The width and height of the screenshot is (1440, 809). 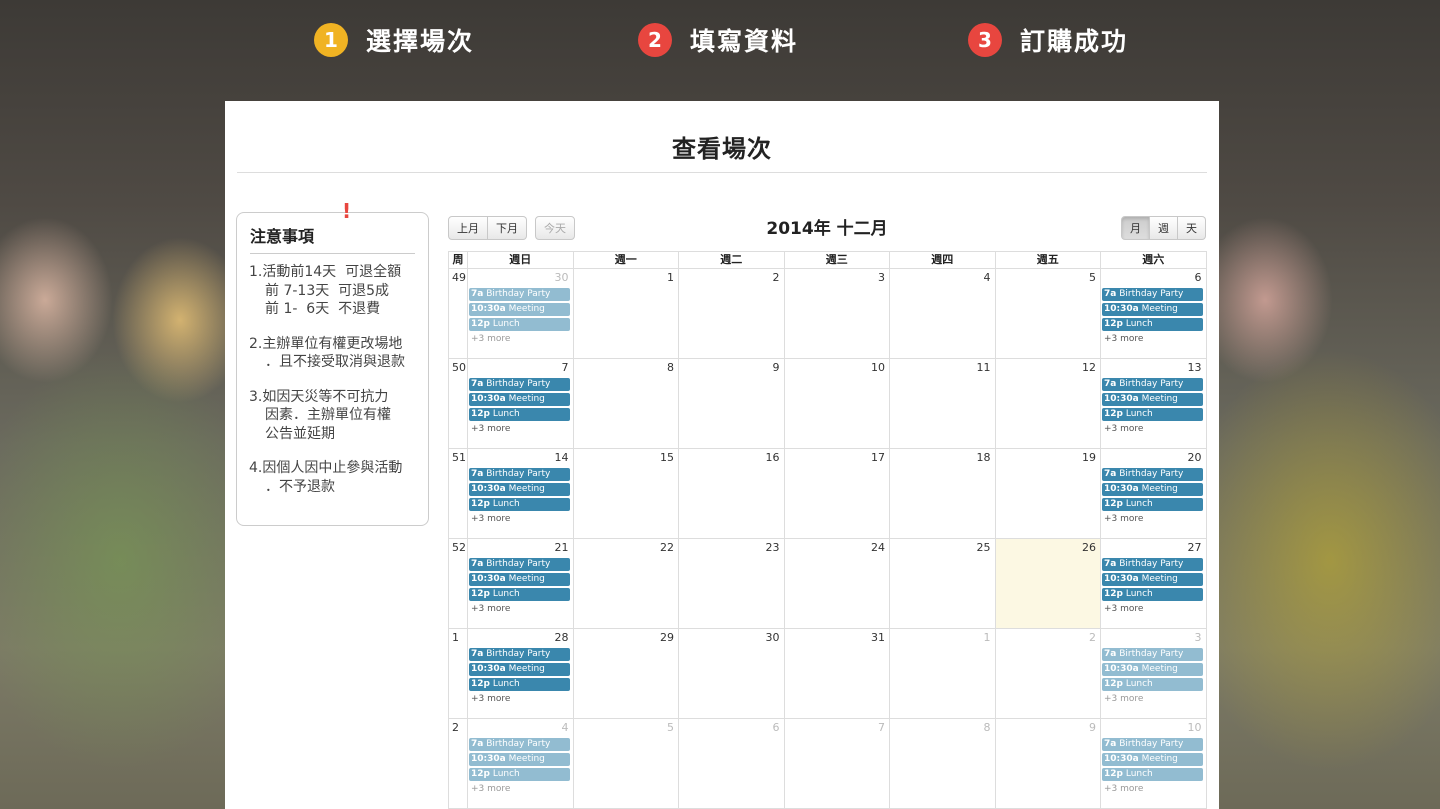 What do you see at coordinates (837, 494) in the screenshot?
I see `day-cell: 17` at bounding box center [837, 494].